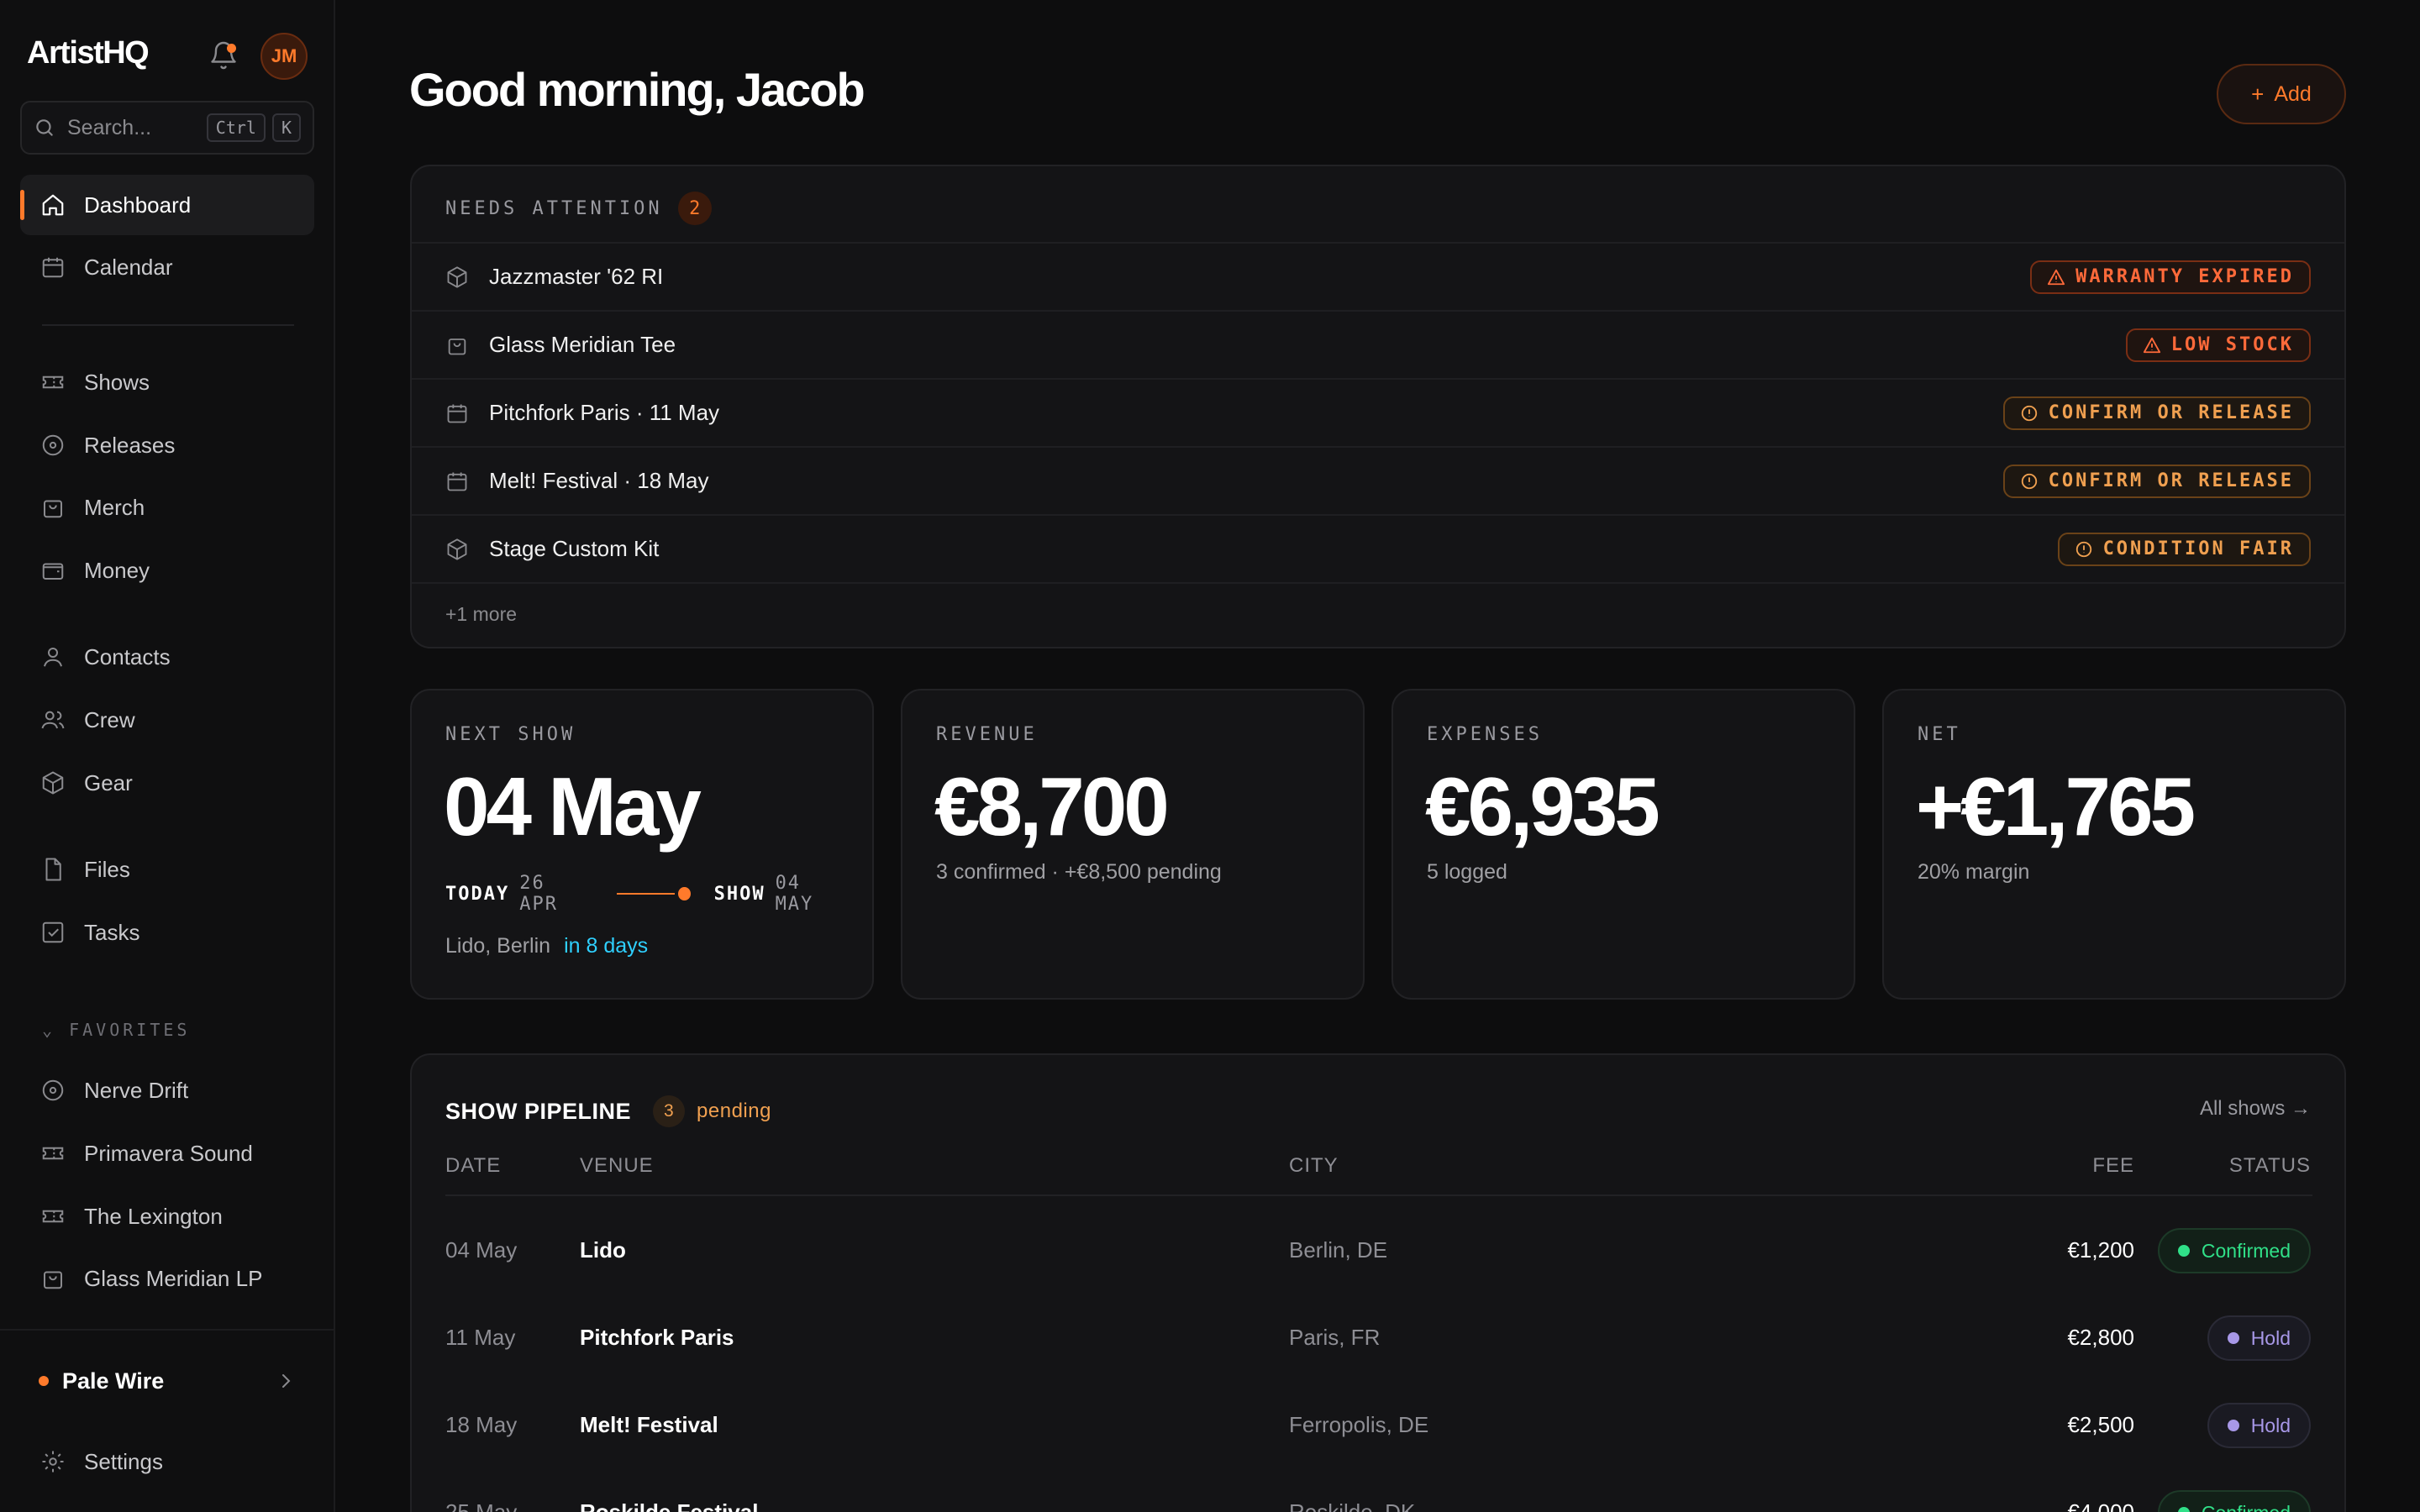 The height and width of the screenshot is (1512, 2420). Describe the element at coordinates (167, 128) in the screenshot. I see `search-input: Search... Ctrl K` at that location.